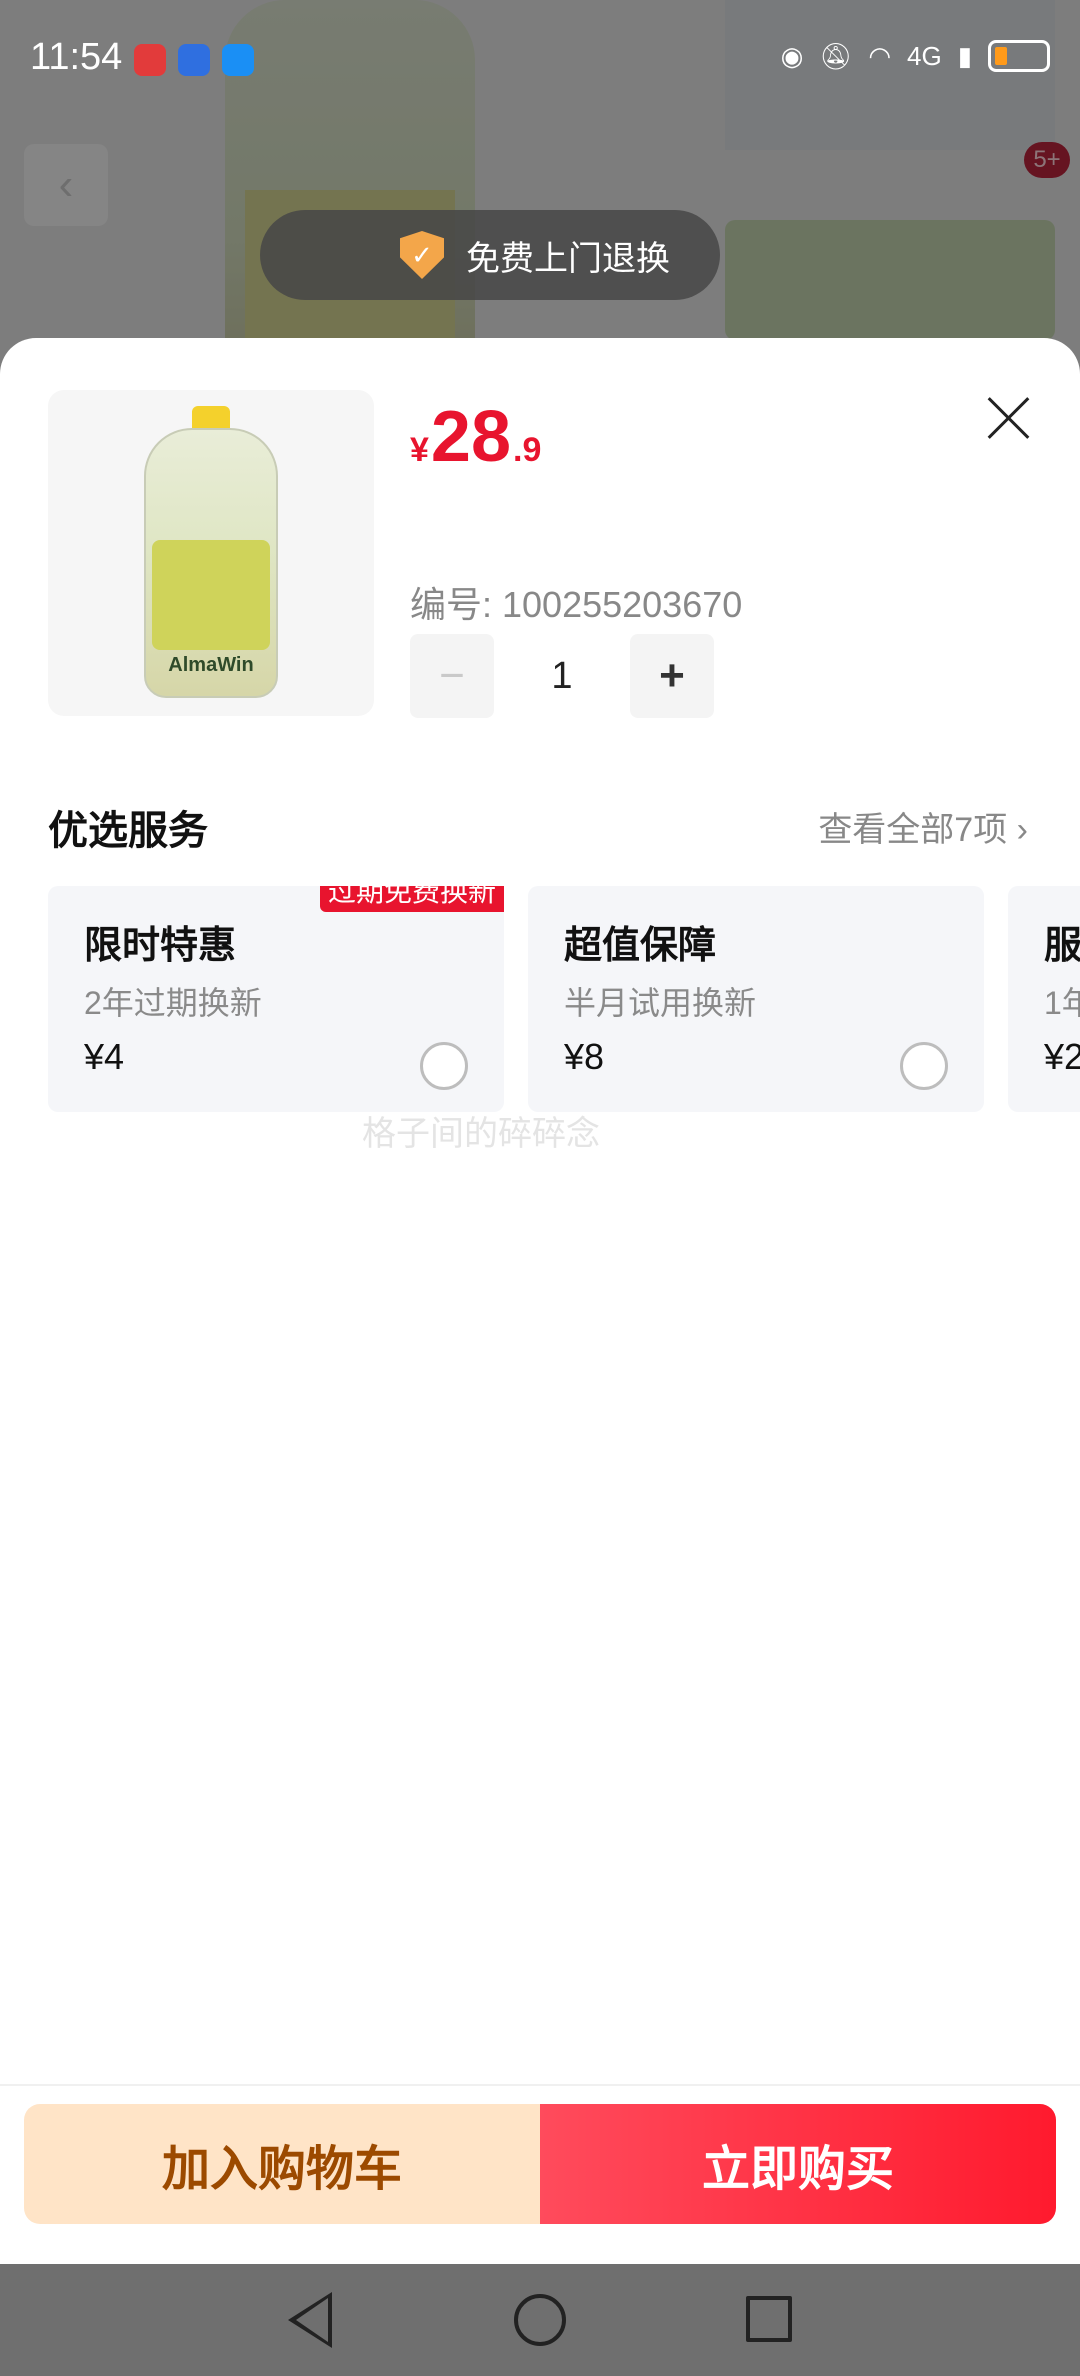  Describe the element at coordinates (1062, 1003) in the screenshot. I see `service-card-desc: 1年` at that location.